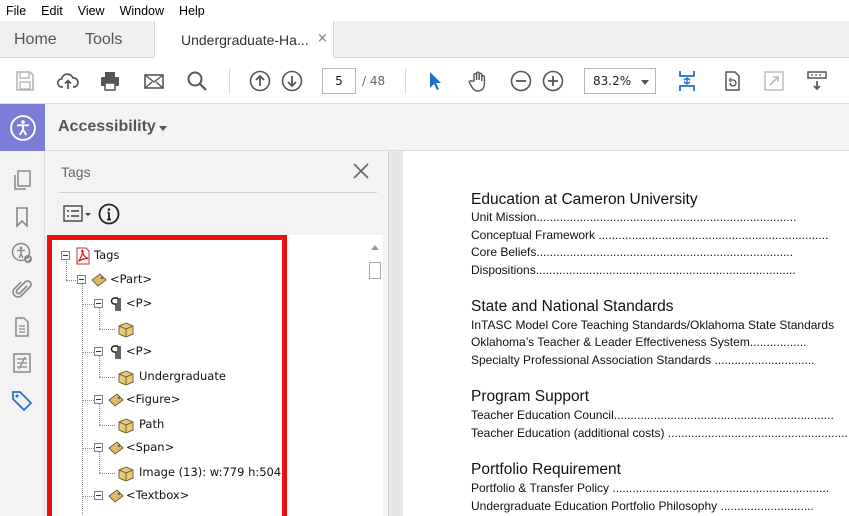 Image resolution: width=849 pixels, height=516 pixels. What do you see at coordinates (375, 247) in the screenshot?
I see `scroll-up-icon` at bounding box center [375, 247].